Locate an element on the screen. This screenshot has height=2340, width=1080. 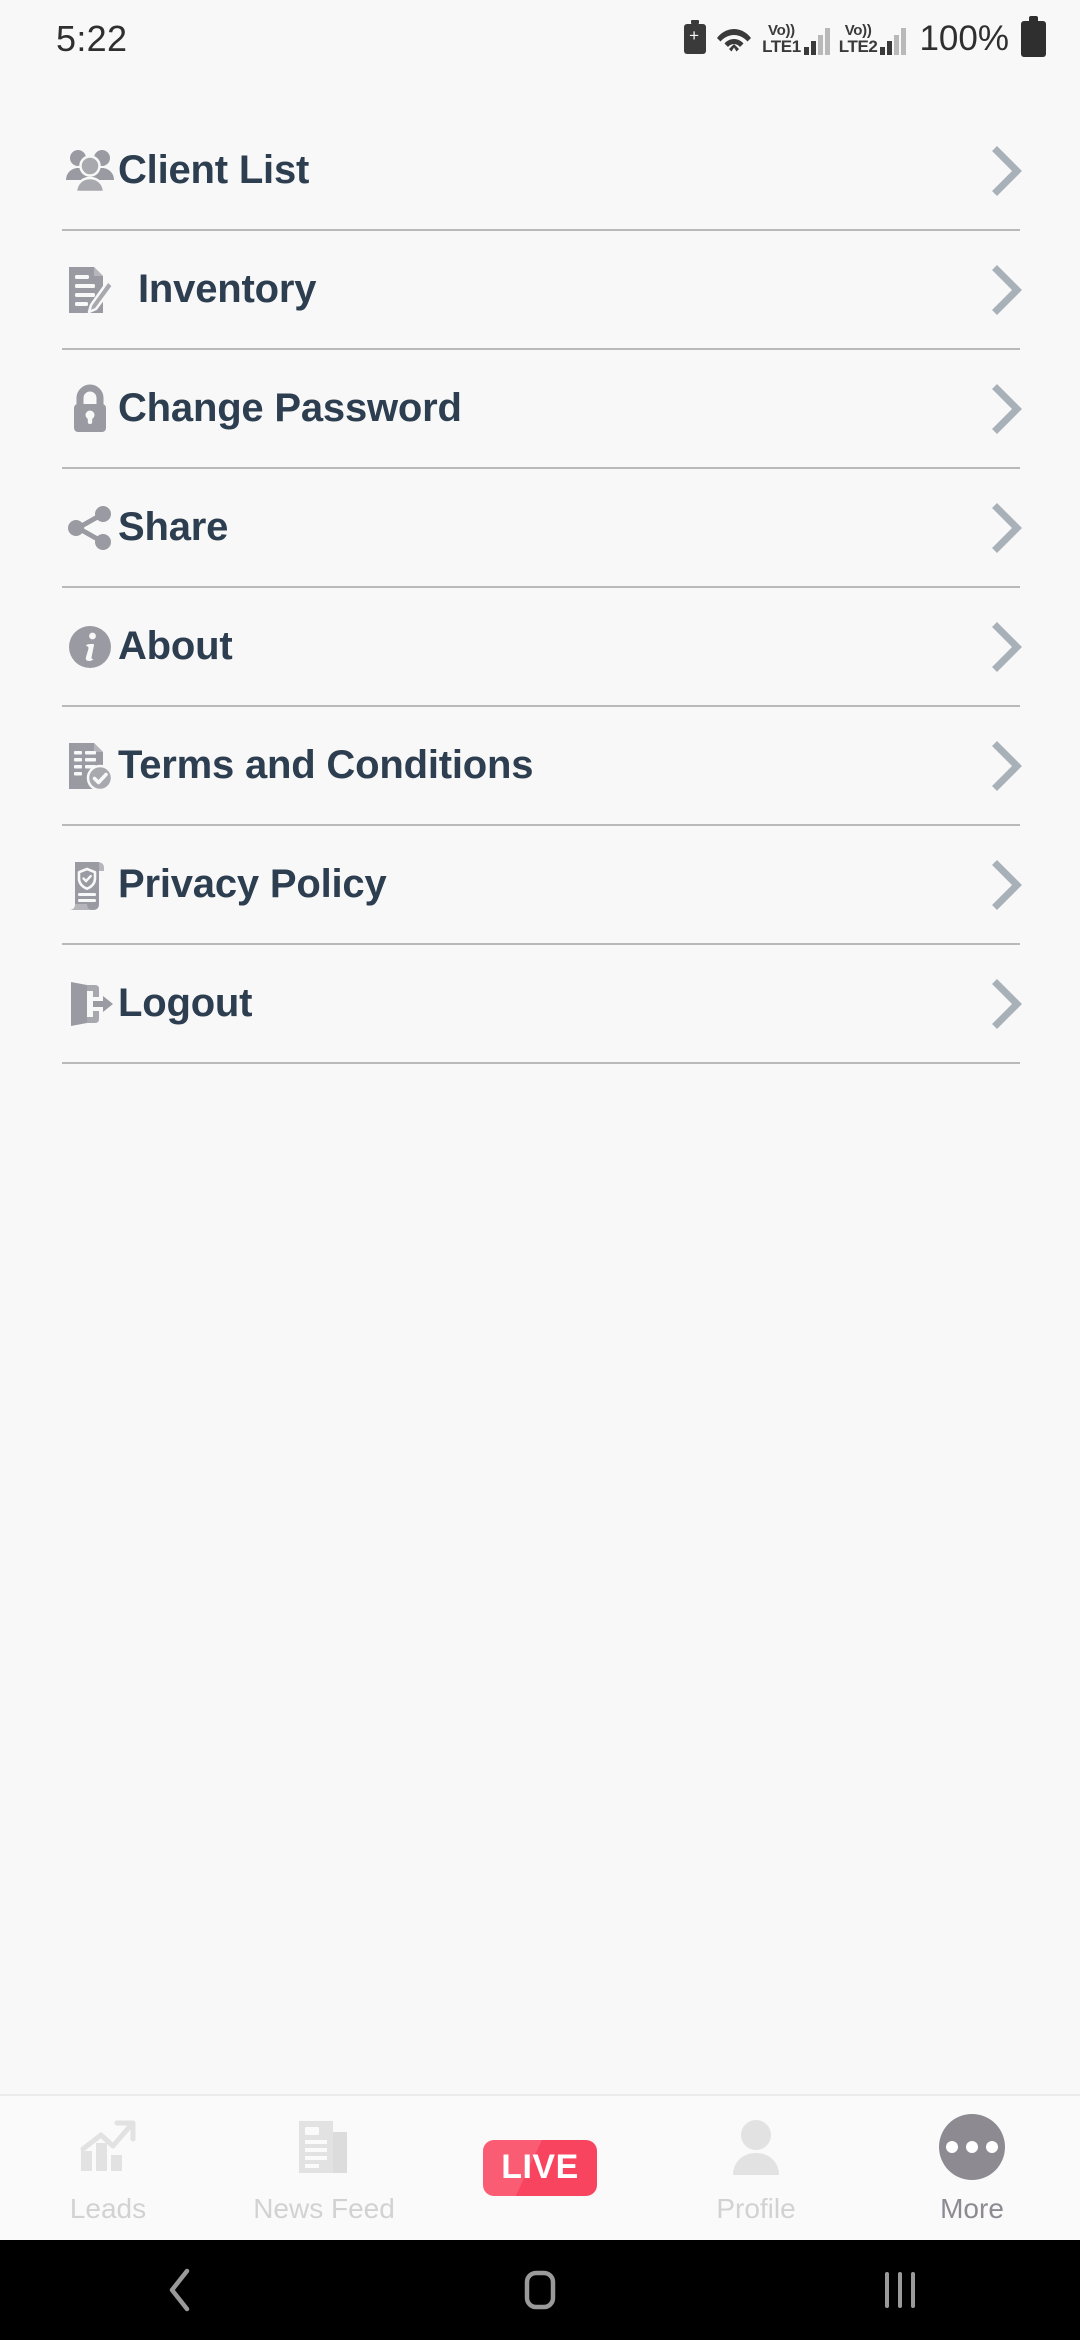
sim1-volte-indicator: Vo)) LTE1 is located at coordinates (781, 39).